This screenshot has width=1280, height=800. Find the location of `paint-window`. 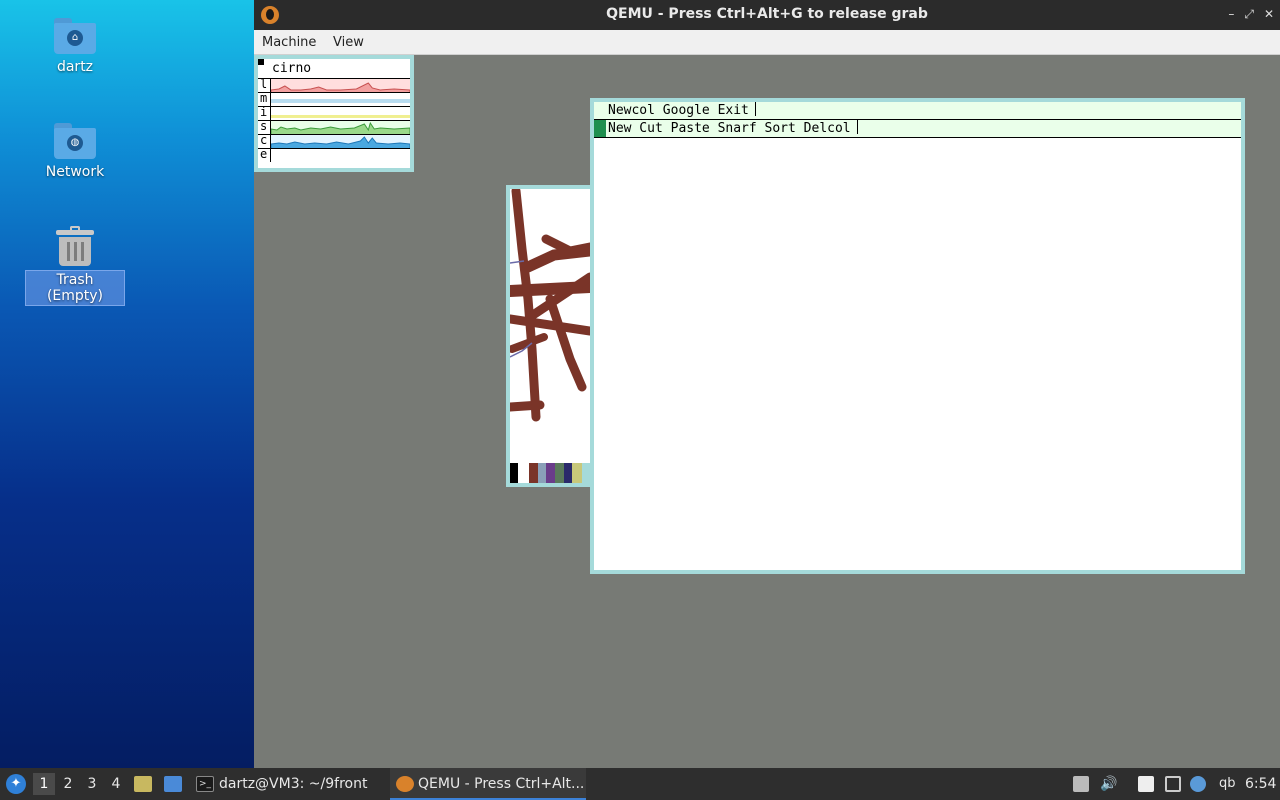

paint-window is located at coordinates (548, 336).